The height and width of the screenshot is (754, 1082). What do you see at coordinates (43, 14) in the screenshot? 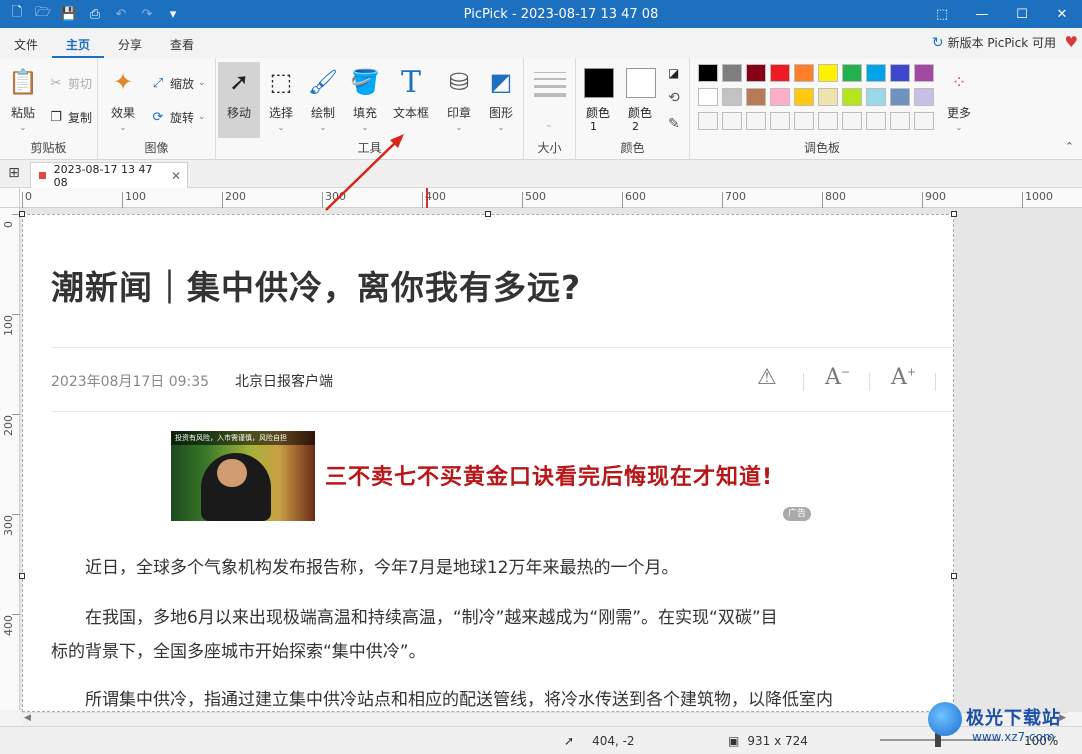
I see `open-folder-icon: 🗁` at bounding box center [43, 14].